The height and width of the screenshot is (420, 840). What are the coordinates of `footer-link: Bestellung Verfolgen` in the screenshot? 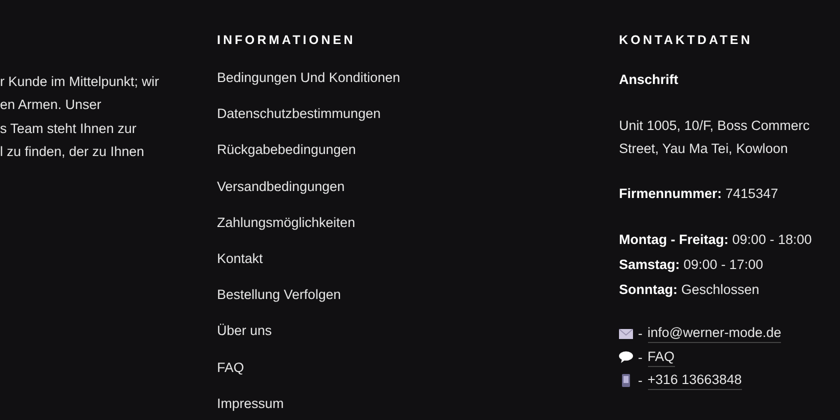 It's located at (279, 295).